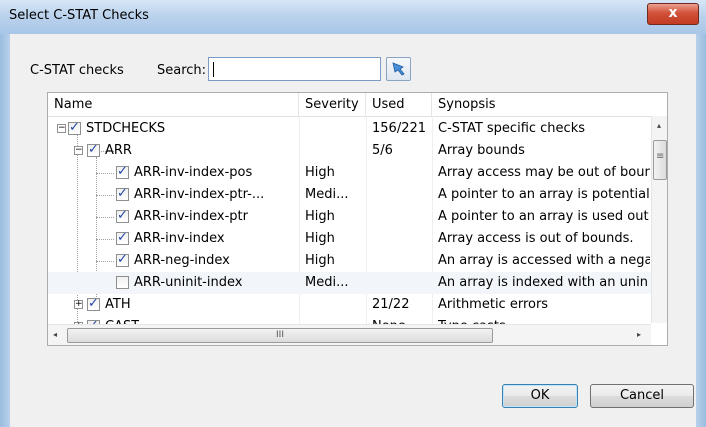 This screenshot has width=706, height=427. What do you see at coordinates (659, 219) in the screenshot?
I see `vertical-scrollbar: ▴` at bounding box center [659, 219].